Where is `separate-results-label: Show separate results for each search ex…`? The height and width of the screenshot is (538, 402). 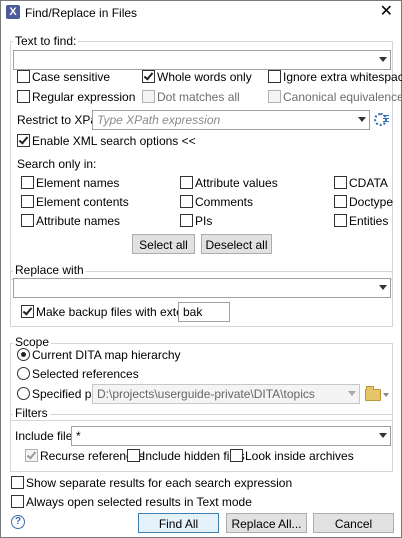
separate-results-label: Show separate results for each search ex… is located at coordinates (159, 483).